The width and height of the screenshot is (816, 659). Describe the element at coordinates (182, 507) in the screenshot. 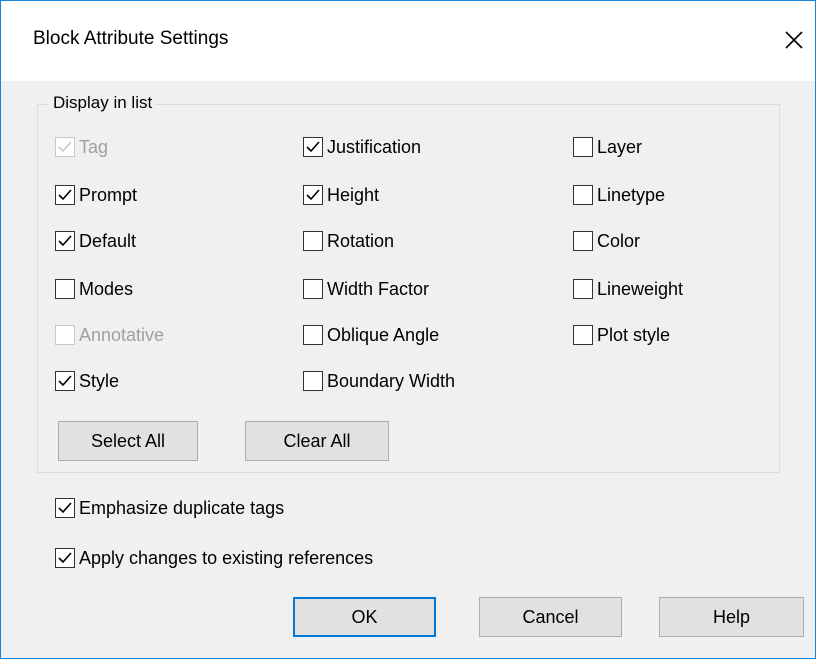

I see `checkbox-label: Emphasize duplicate tags` at that location.